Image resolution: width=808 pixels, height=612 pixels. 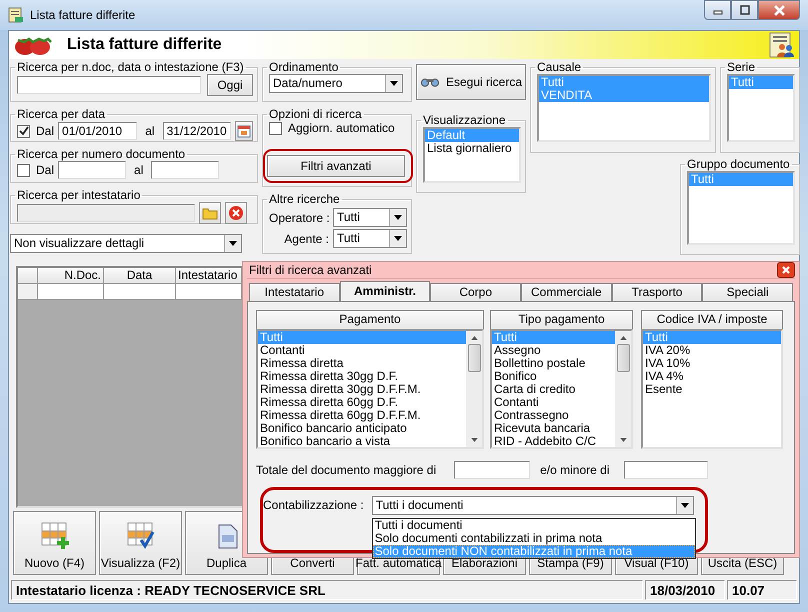 What do you see at coordinates (362, 389) in the screenshot?
I see `list-item: Rimessa diretta 30gg D.F.F.M.` at bounding box center [362, 389].